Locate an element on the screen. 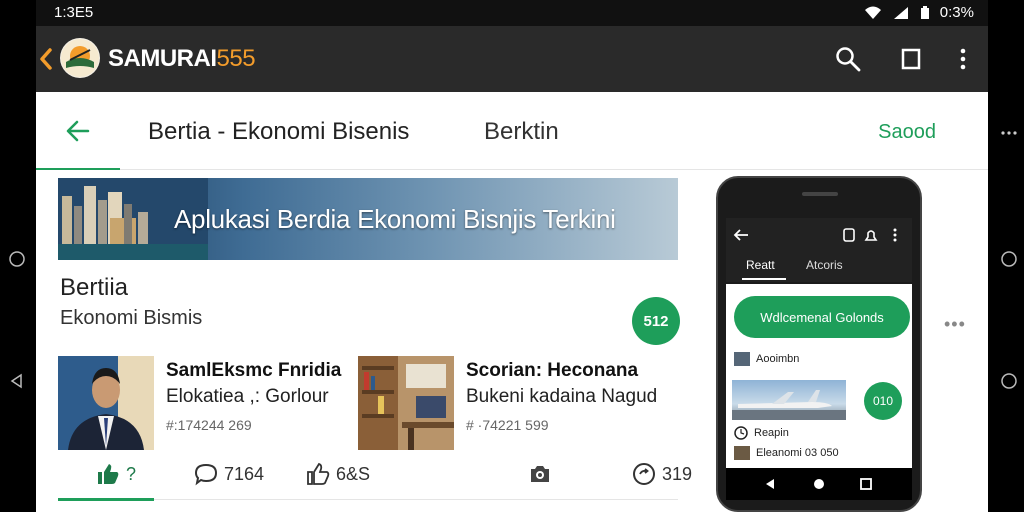 The image size is (1024, 512). more-vert-icon is located at coordinates (963, 59).